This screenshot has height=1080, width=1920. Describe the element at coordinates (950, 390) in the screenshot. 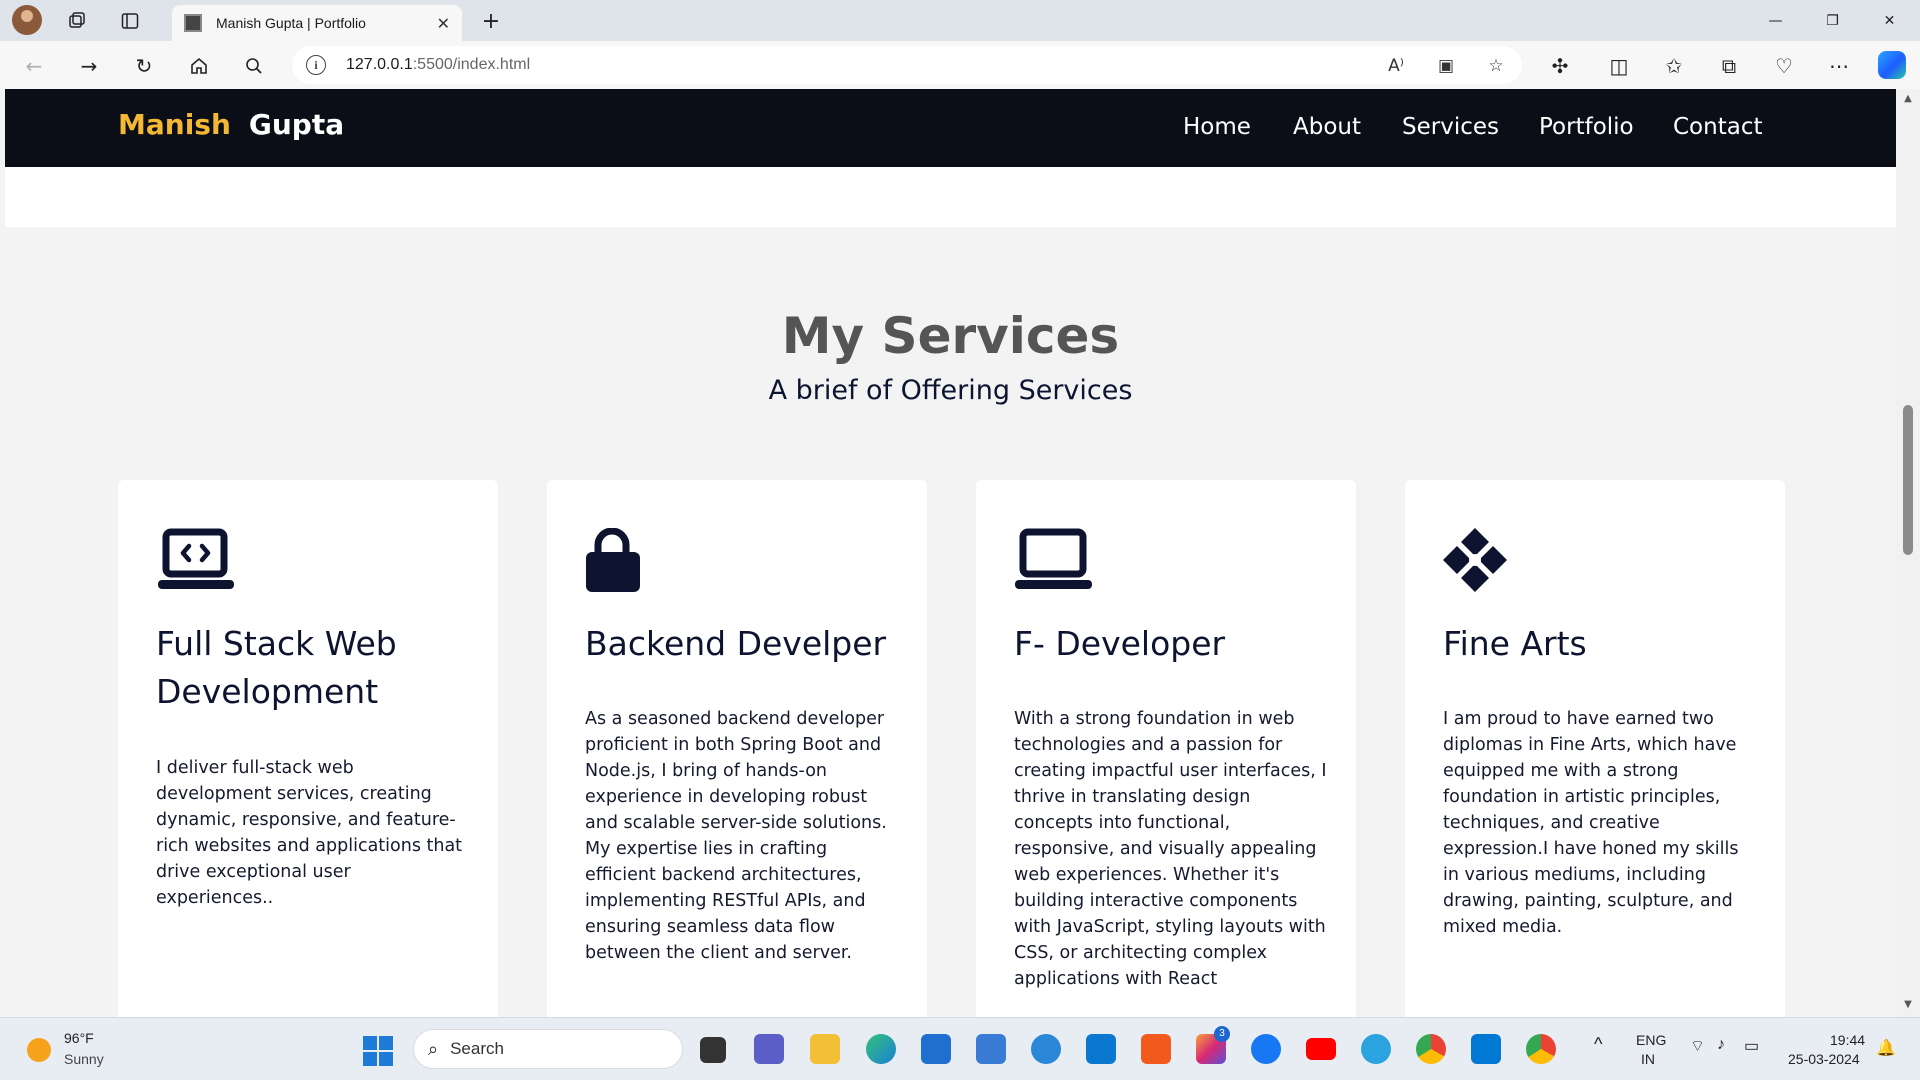

I see `services-subtitle: A brief of Offering Services` at that location.